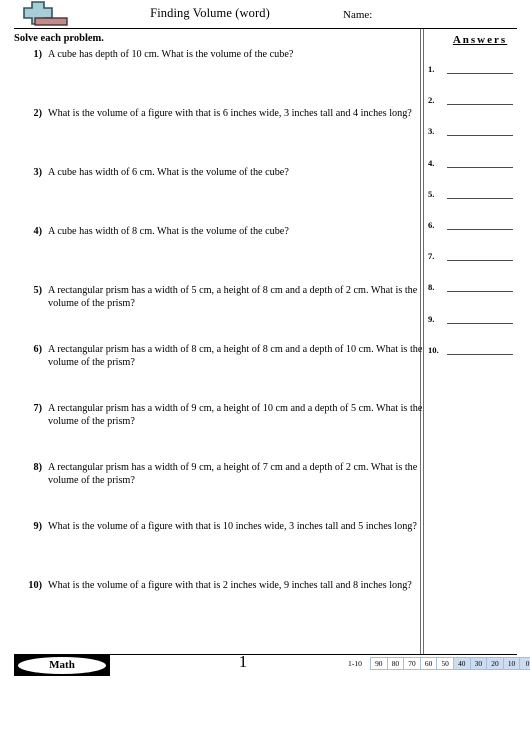 This screenshot has height=749, width=530. I want to click on instructions-text: Solve each problem., so click(59, 38).